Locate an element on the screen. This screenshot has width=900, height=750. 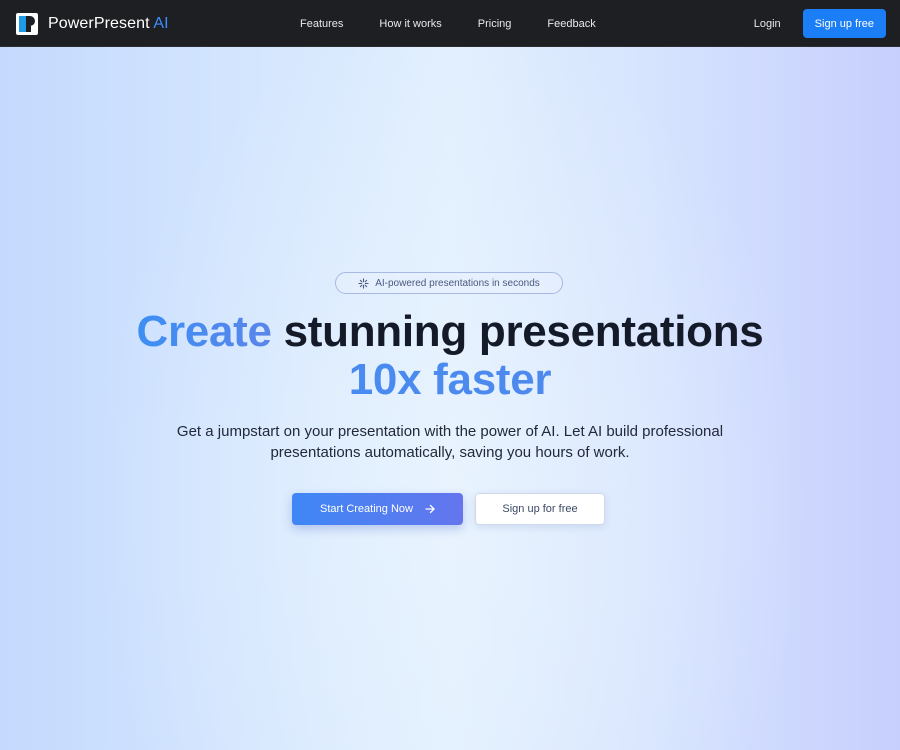
powerpresent-logo-icon is located at coordinates (27, 24).